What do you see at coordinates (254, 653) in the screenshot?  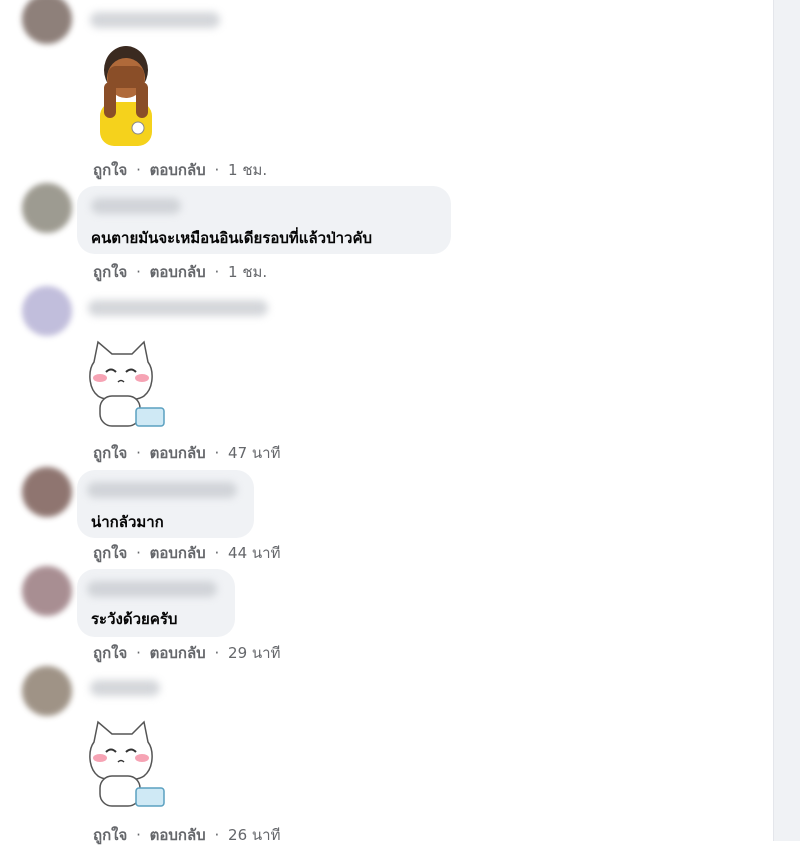 I see `comment-timestamp: 29 นาที` at bounding box center [254, 653].